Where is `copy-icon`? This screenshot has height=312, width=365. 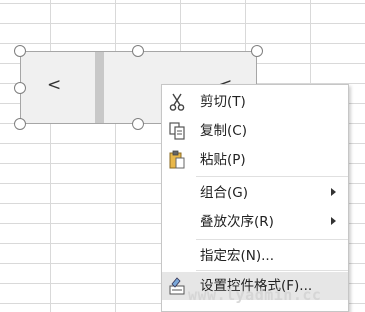 copy-icon is located at coordinates (177, 131).